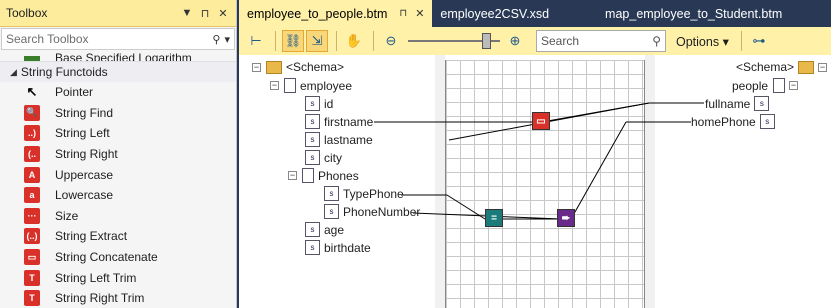  I want to click on source-field: s birthdate, so click(338, 247).